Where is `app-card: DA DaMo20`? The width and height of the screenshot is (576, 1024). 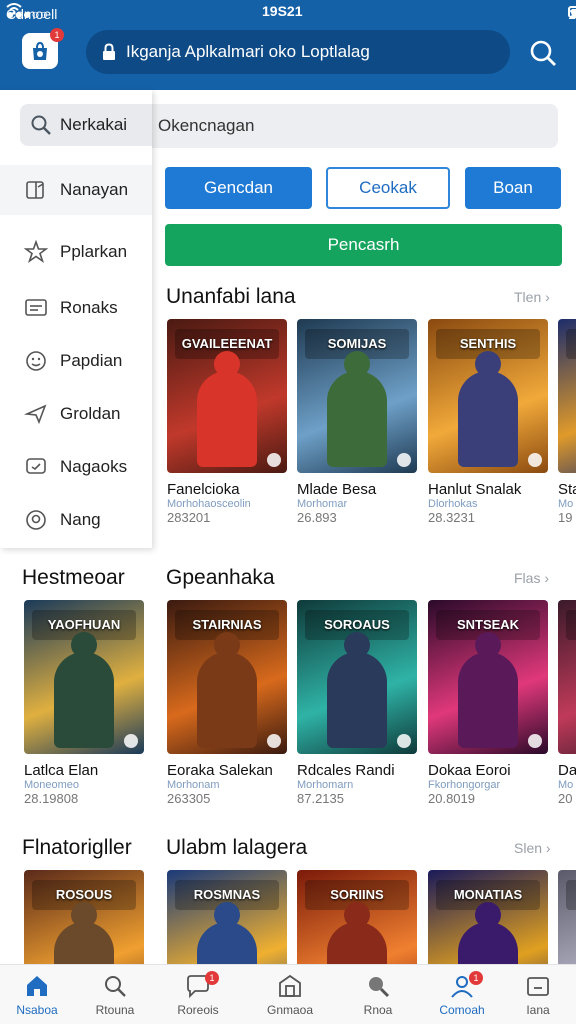 app-card: DA DaMo20 is located at coordinates (567, 703).